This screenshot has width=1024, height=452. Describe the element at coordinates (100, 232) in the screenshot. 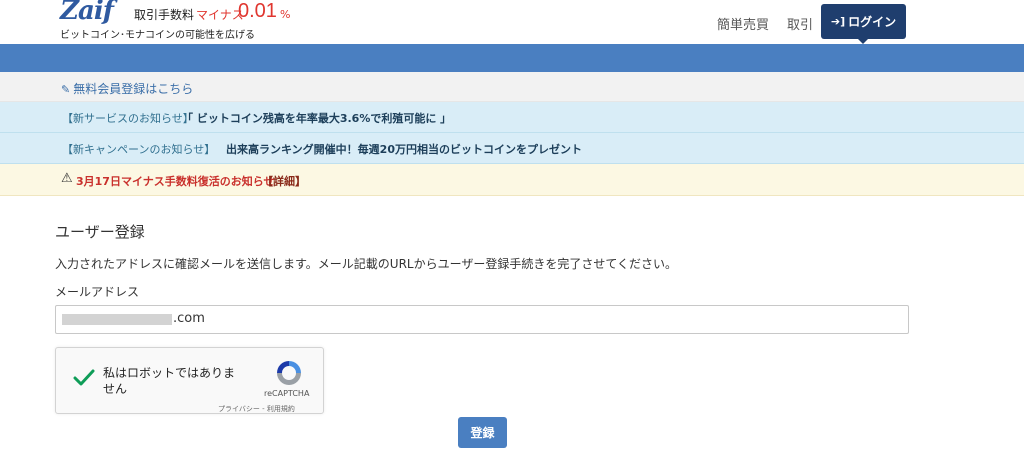

I see `page-title: ユーザー登録` at that location.